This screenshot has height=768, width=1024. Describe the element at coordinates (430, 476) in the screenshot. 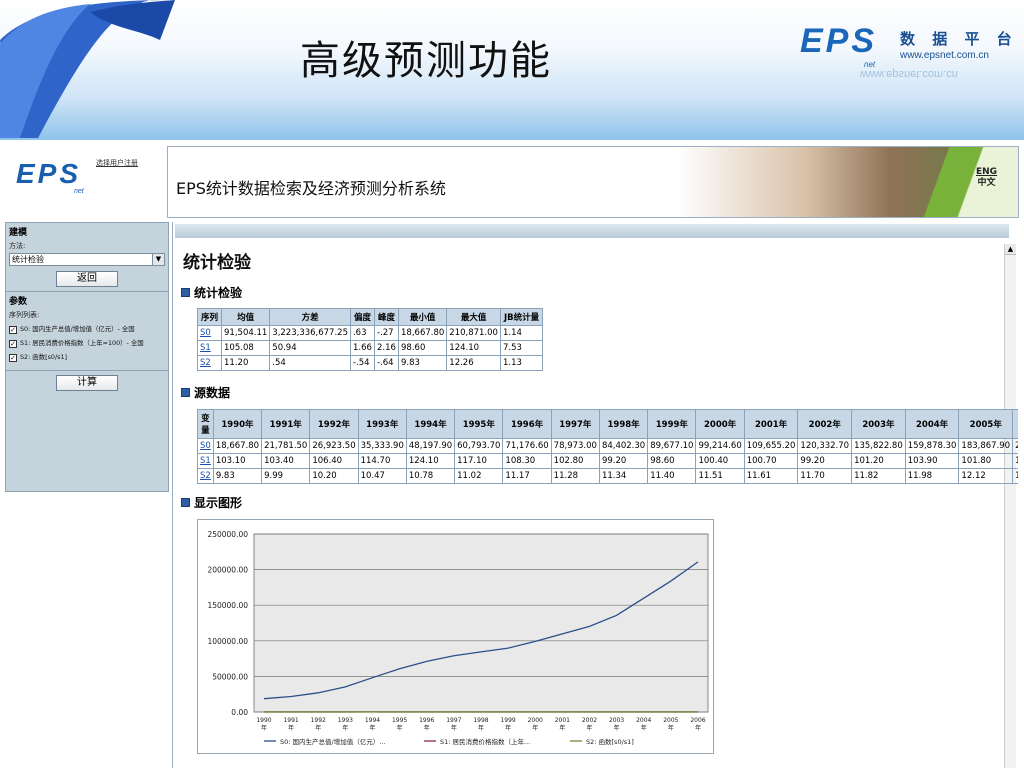

I see `source-cell: 10.78` at that location.